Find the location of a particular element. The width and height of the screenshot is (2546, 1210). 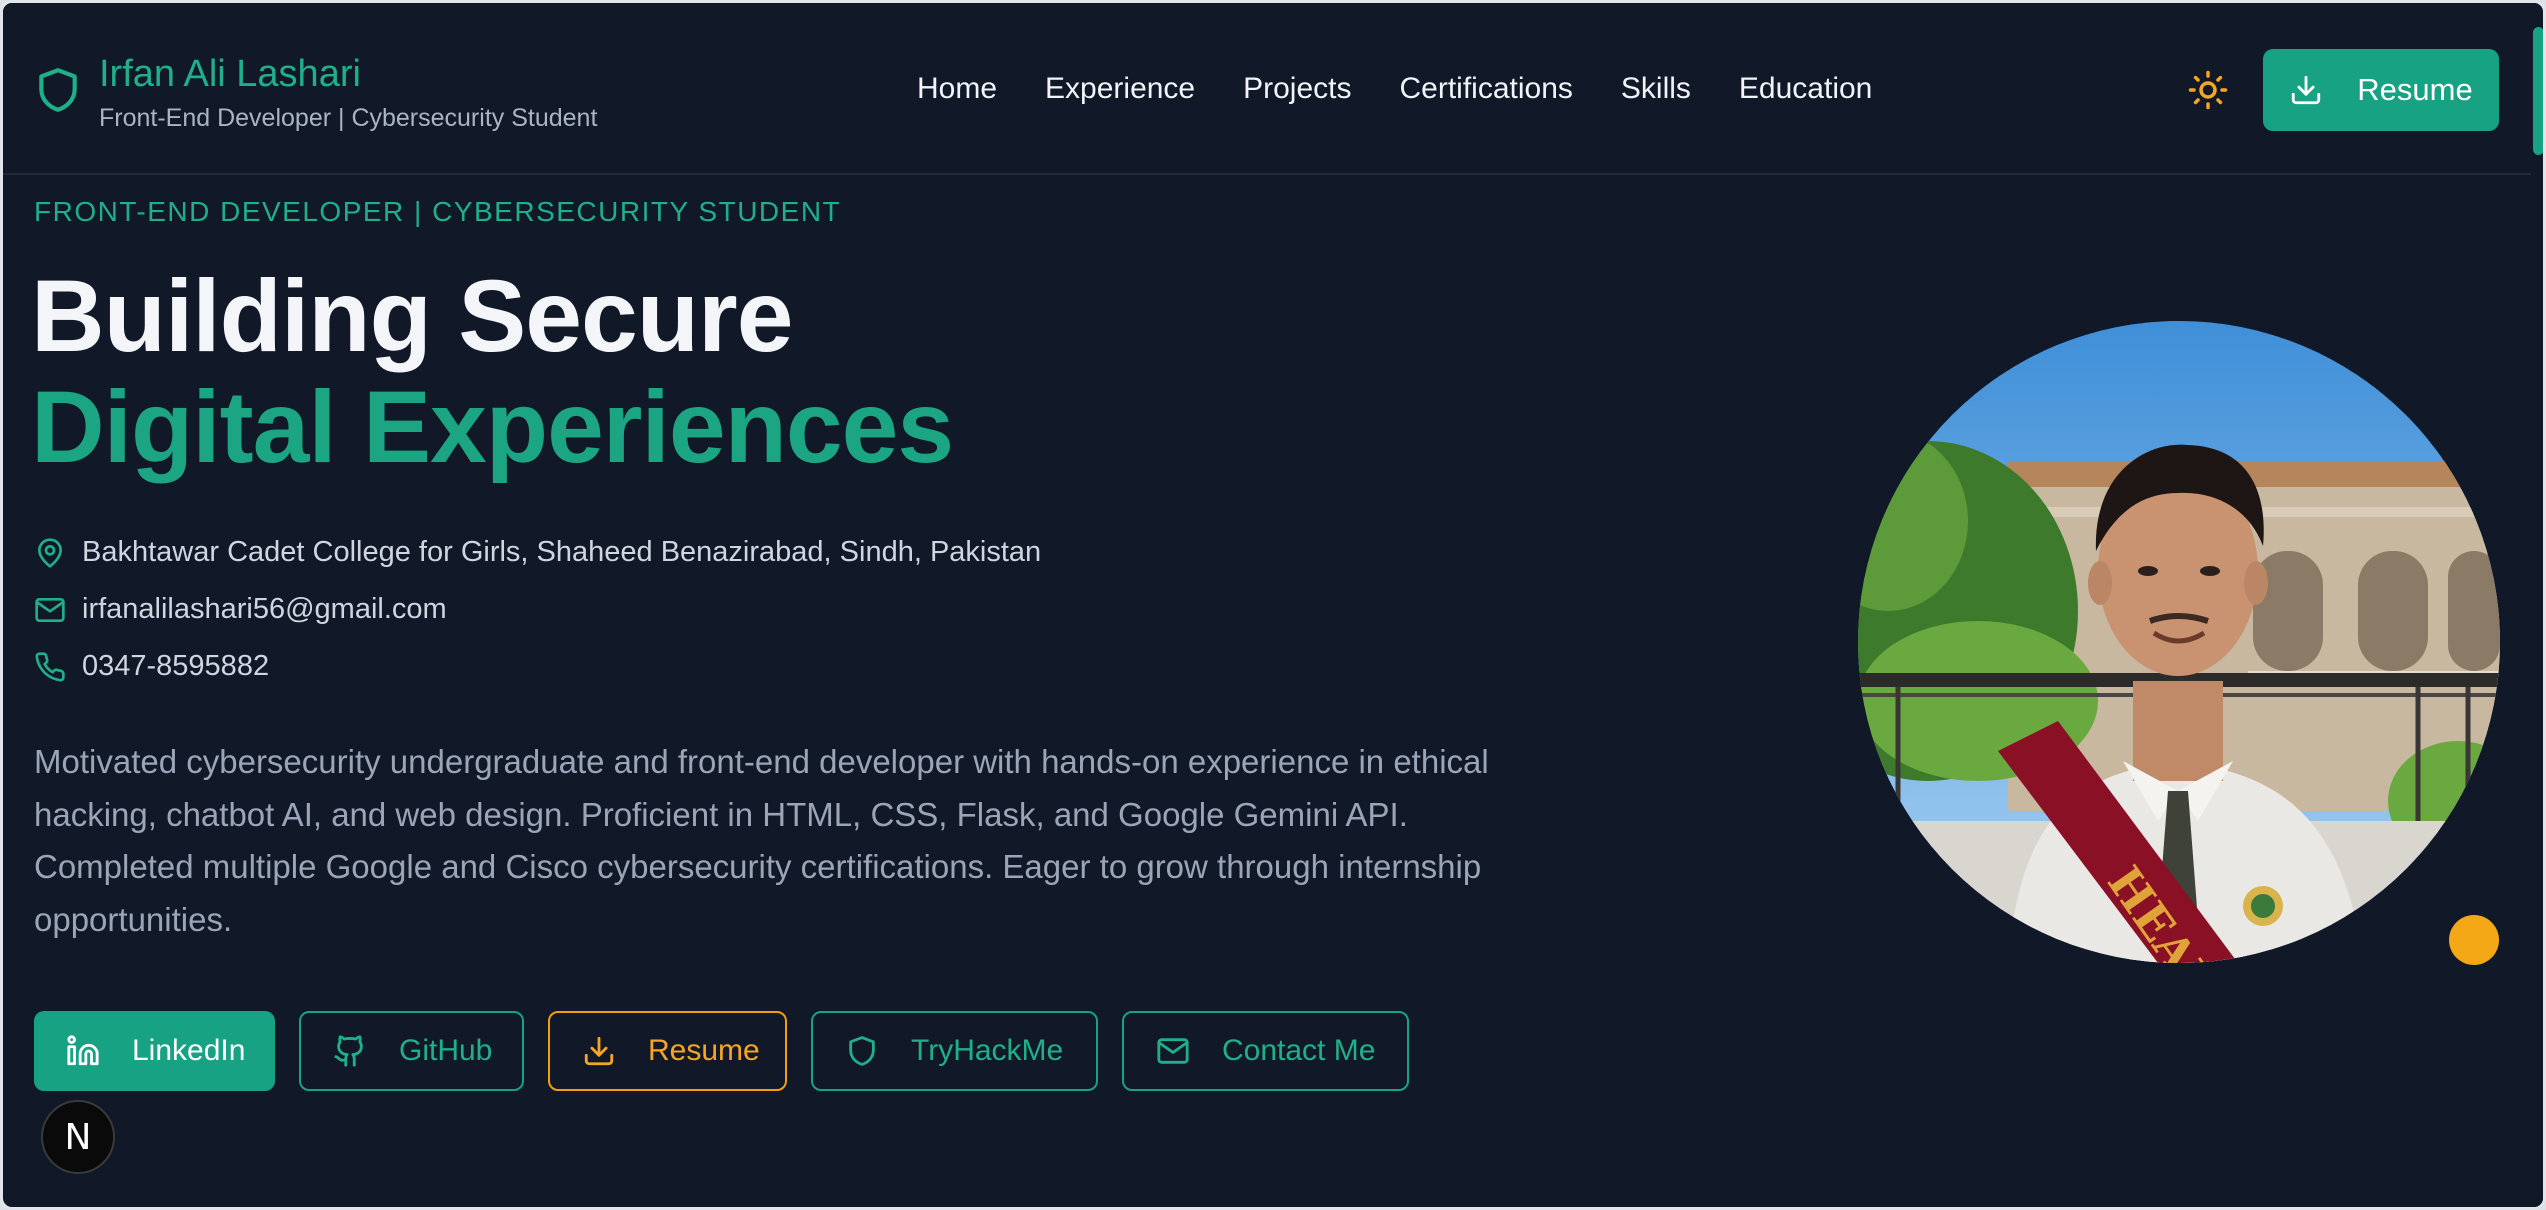

sun-icon is located at coordinates (2208, 90).